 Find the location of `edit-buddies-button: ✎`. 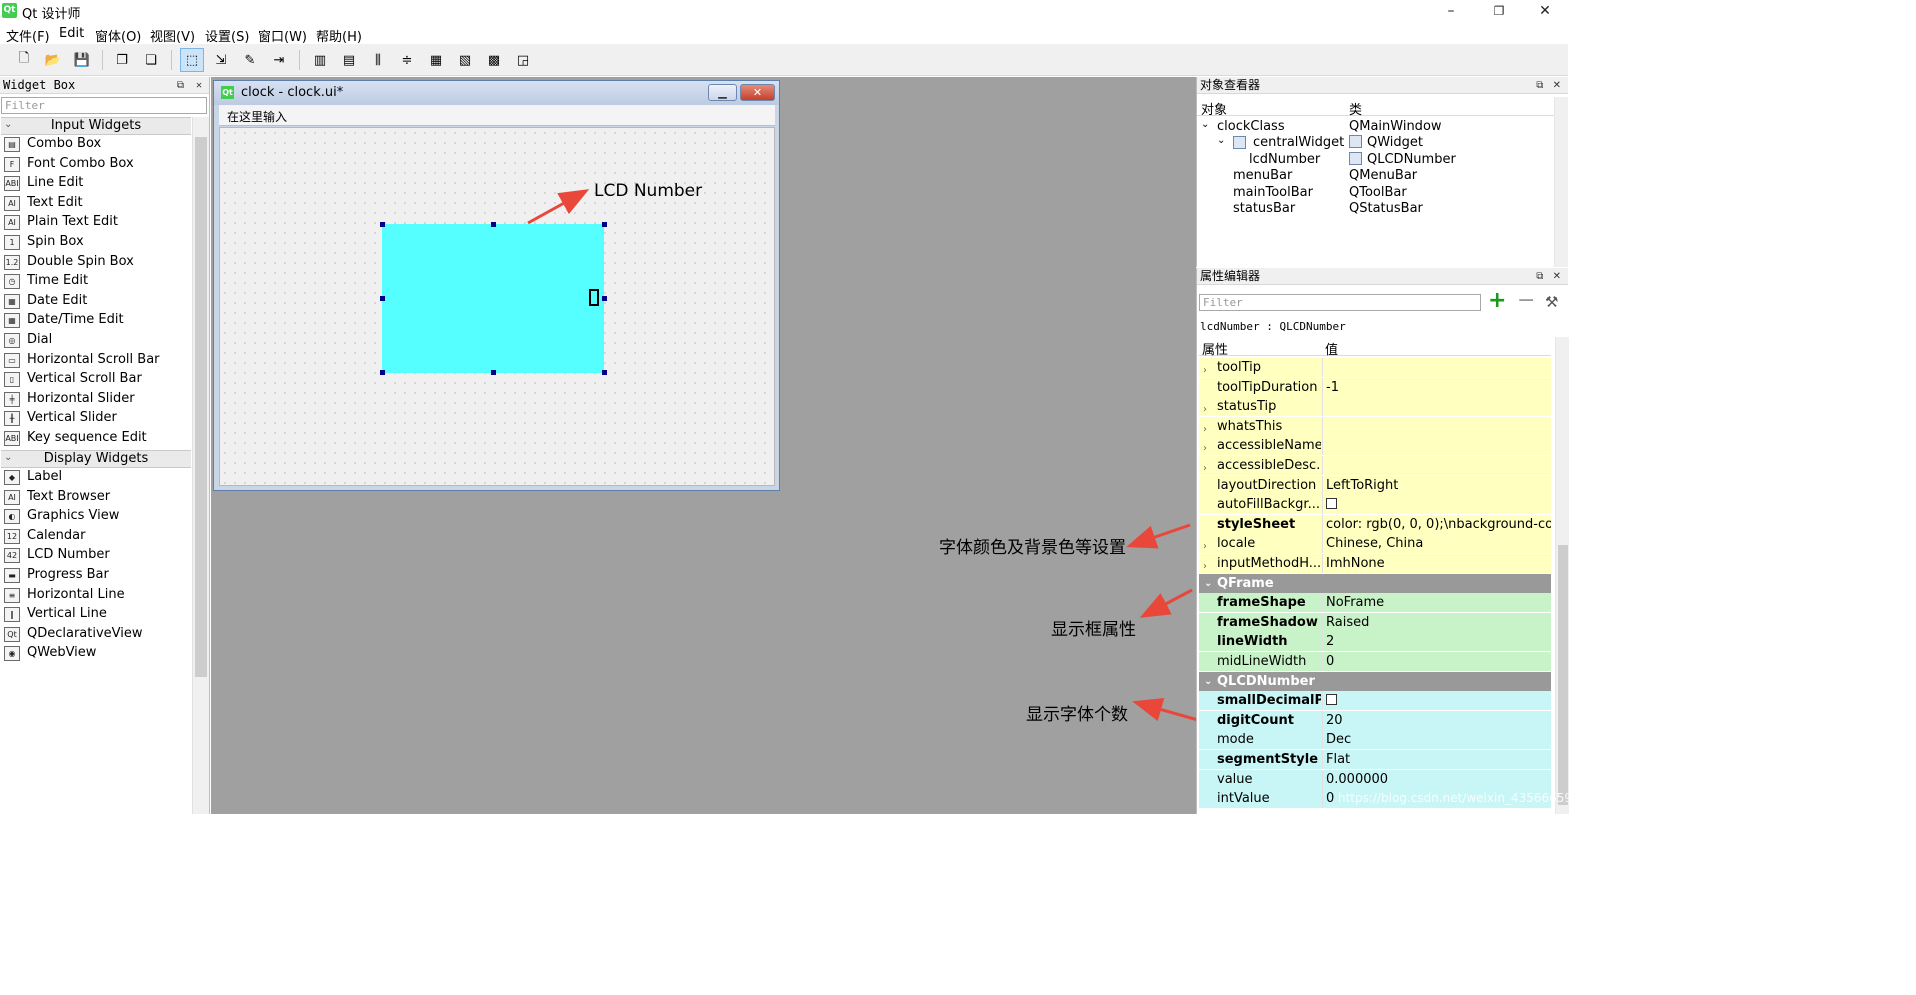

edit-buddies-button: ✎ is located at coordinates (250, 60).